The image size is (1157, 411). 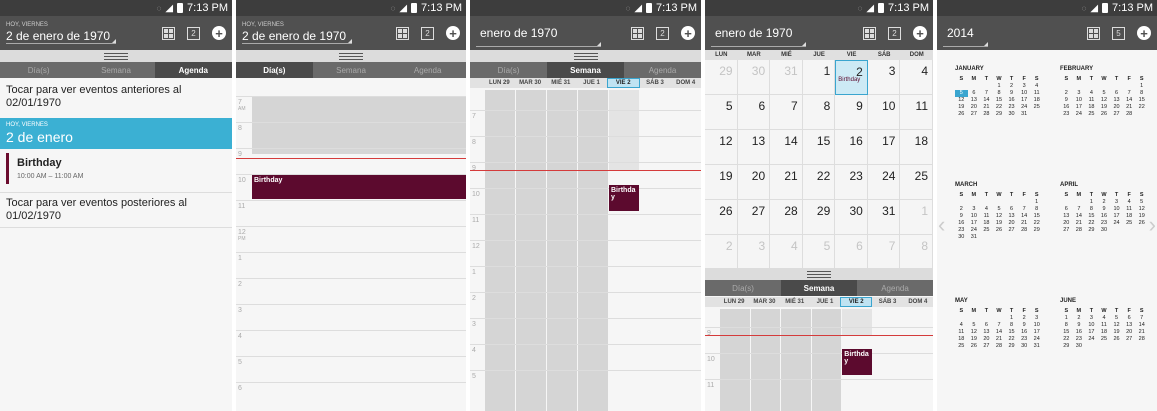 I want to click on month-day-cell: 9, so click(x=851, y=112).